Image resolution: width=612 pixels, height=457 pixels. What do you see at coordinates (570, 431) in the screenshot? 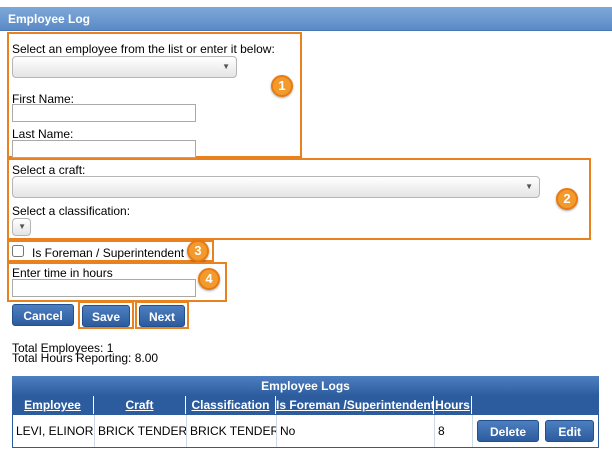
I see `edit-button: Edit` at bounding box center [570, 431].